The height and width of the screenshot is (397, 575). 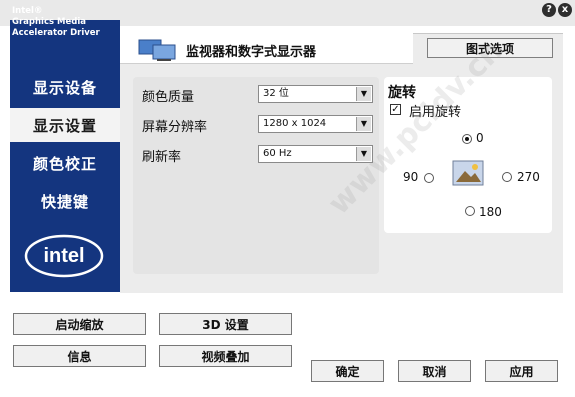 I want to click on refresh-rate-label: 刷新率, so click(x=162, y=157).